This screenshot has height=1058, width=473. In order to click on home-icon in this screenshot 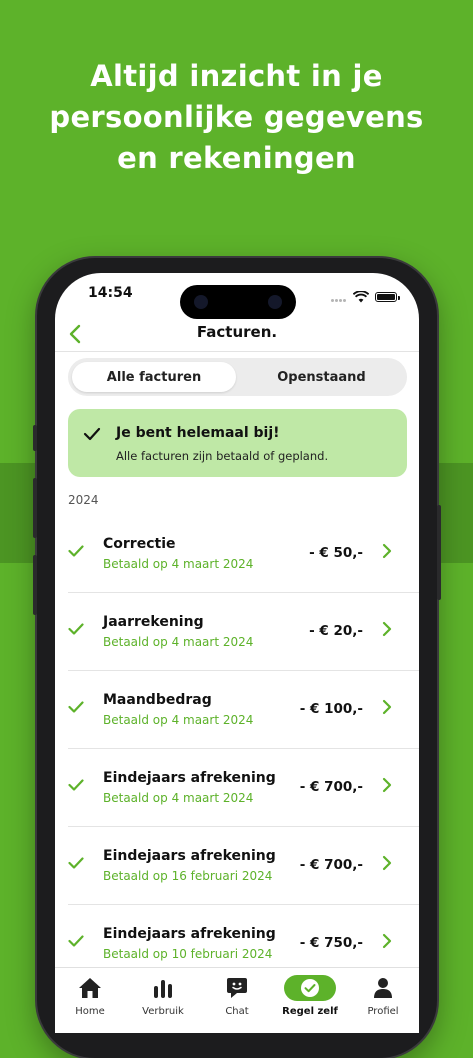, I will do `click(90, 988)`.